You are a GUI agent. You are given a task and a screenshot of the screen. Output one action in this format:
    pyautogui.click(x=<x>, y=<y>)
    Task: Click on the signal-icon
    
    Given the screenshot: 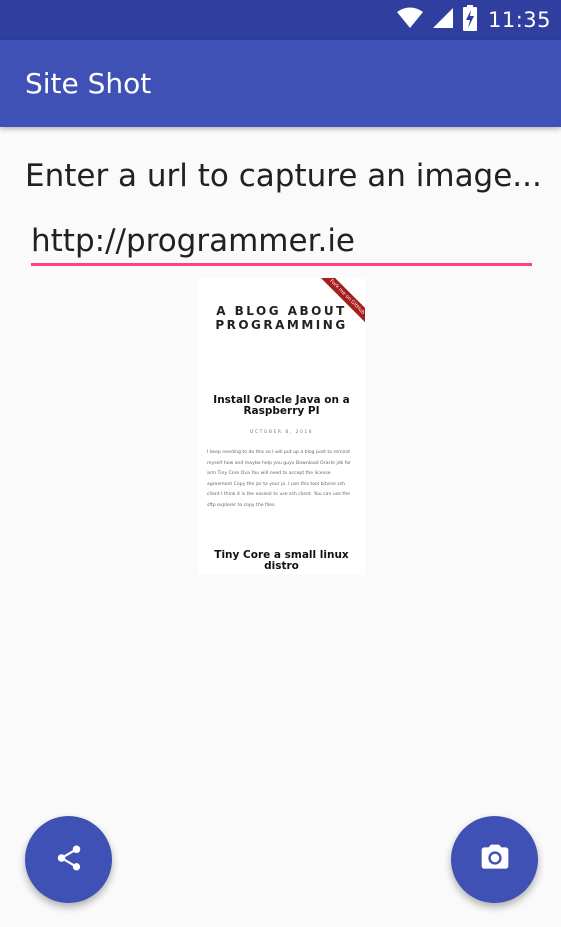 What is the action you would take?
    pyautogui.click(x=443, y=20)
    